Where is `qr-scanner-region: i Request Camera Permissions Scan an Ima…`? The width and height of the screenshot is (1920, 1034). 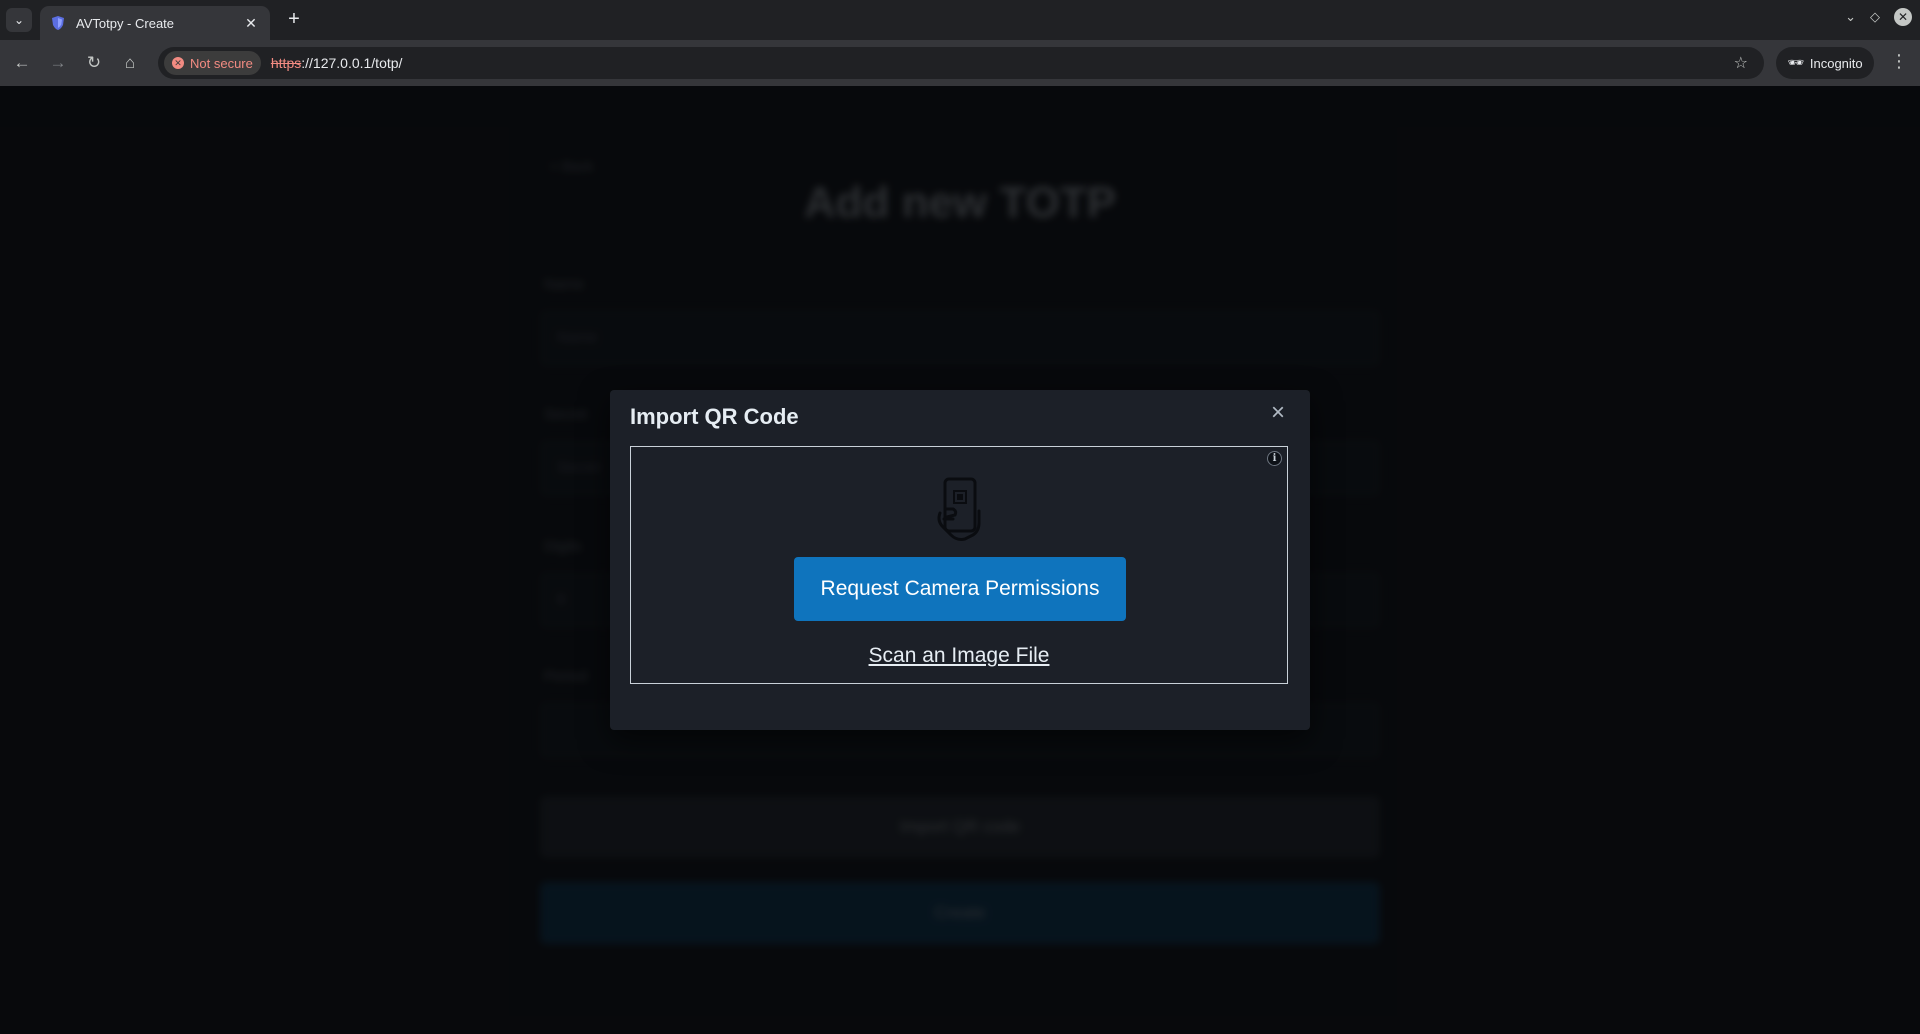
qr-scanner-region: i Request Camera Permissions Scan an Ima… is located at coordinates (959, 565).